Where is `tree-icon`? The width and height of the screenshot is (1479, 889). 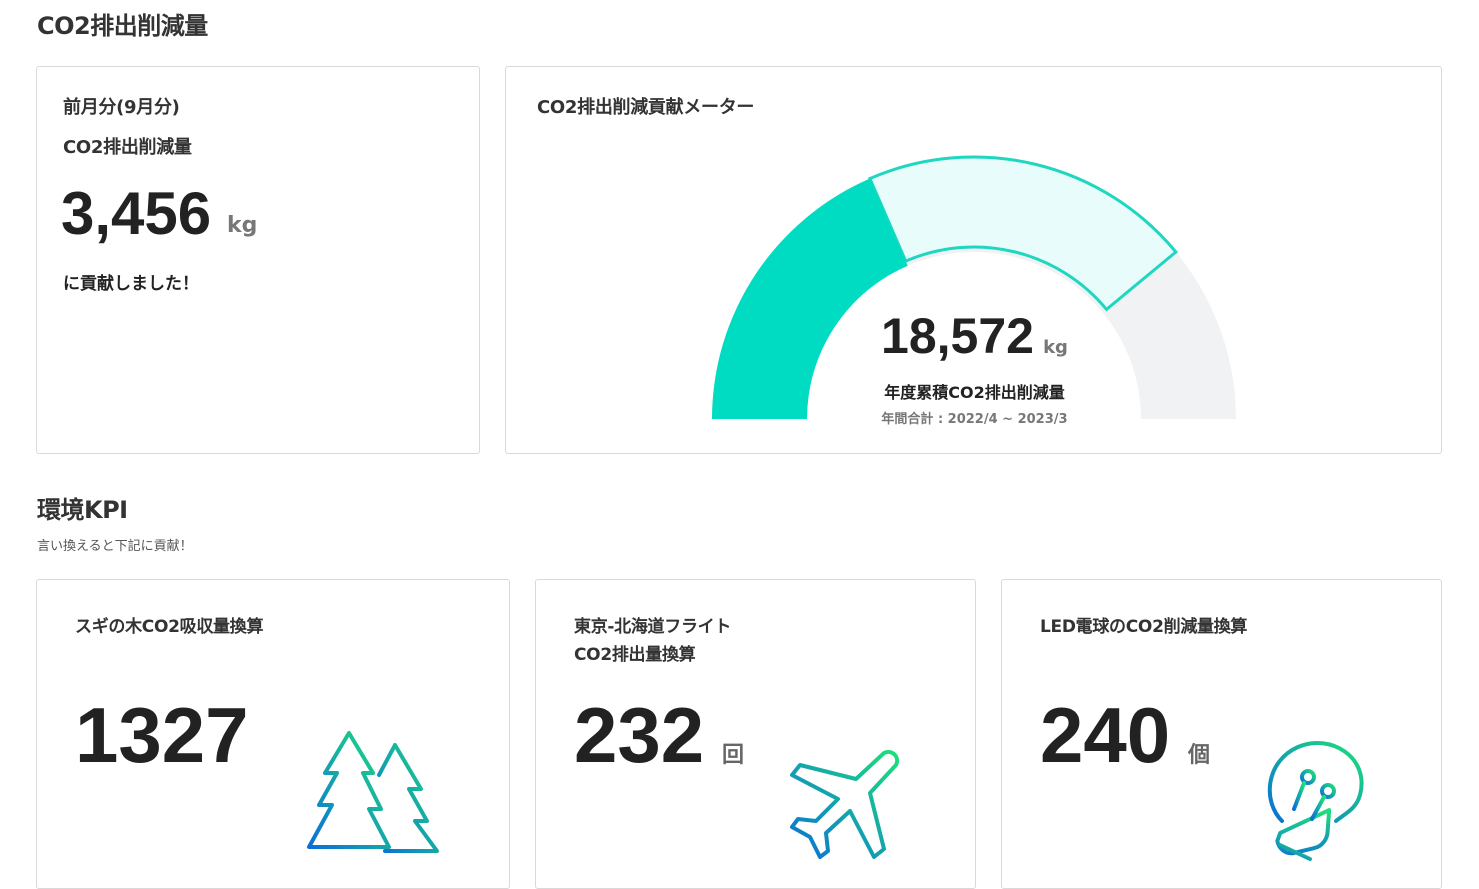
tree-icon is located at coordinates (373, 803).